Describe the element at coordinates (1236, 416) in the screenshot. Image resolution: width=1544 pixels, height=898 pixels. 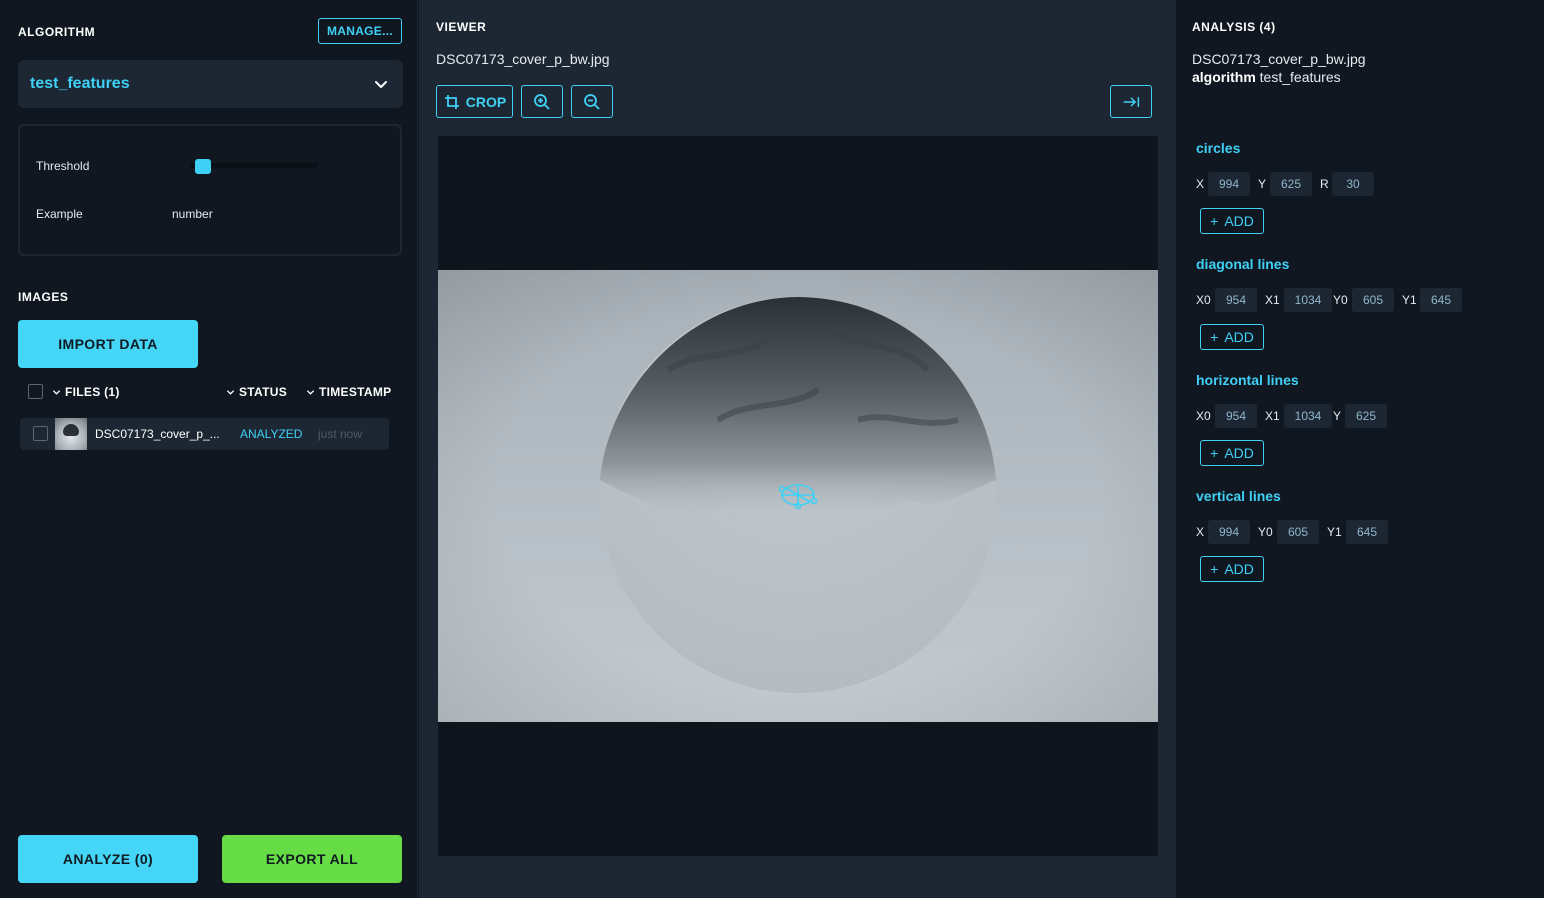
I see `horizontal-x0-field: 954` at that location.